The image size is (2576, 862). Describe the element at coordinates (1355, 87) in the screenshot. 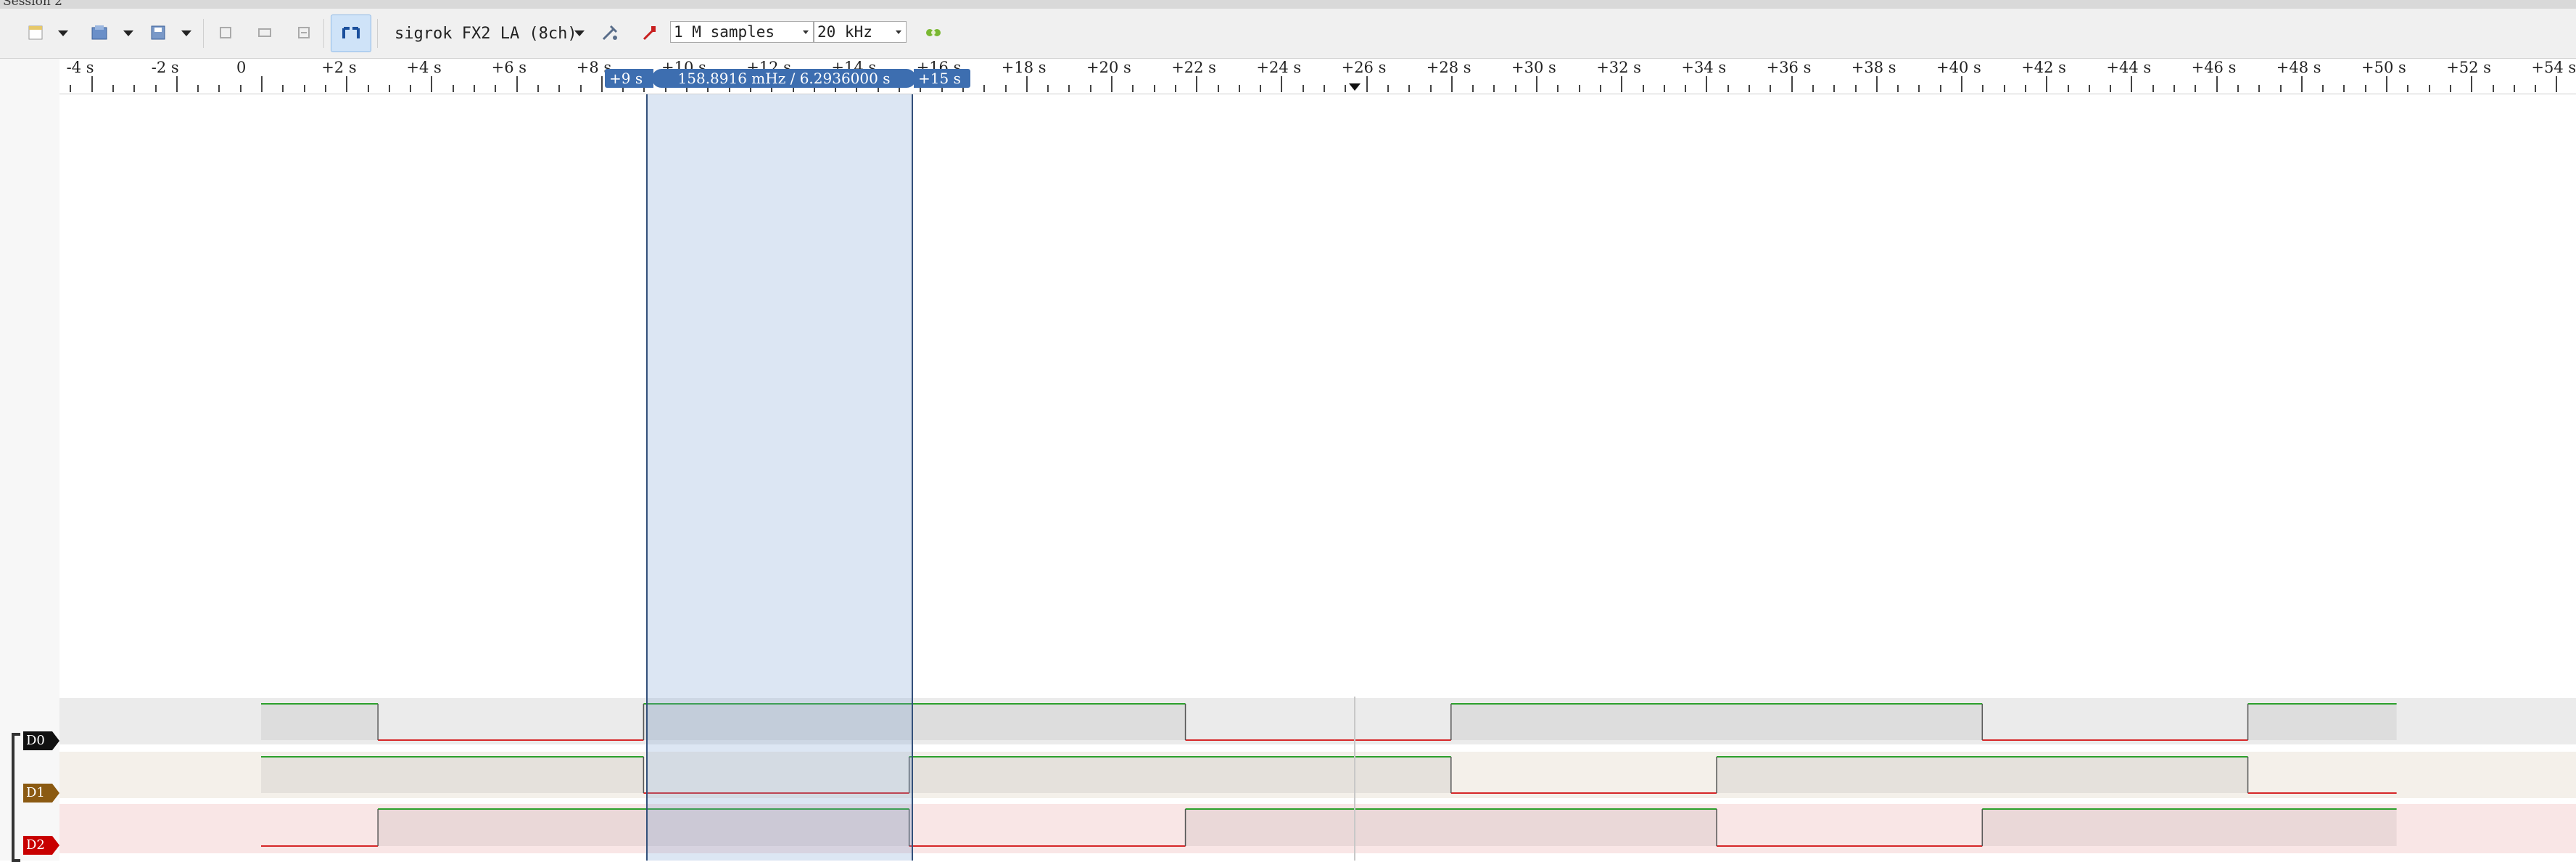

I see `trigger-marker-icon` at that location.